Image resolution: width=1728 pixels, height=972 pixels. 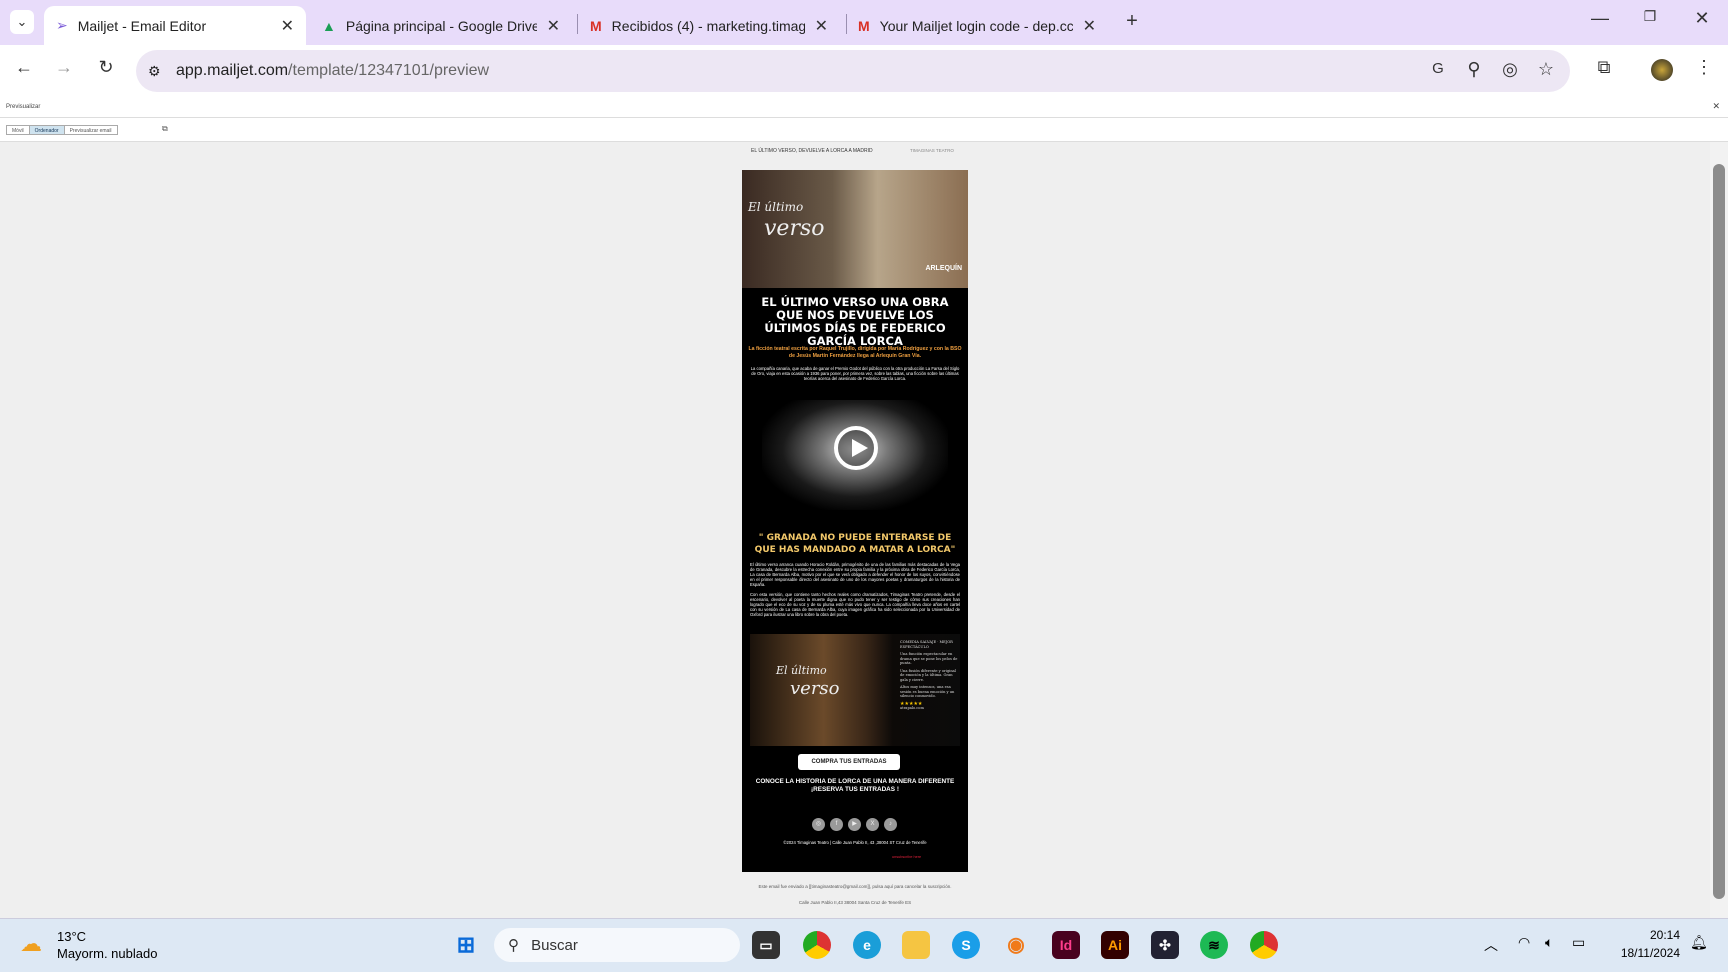 What do you see at coordinates (1604, 67) in the screenshot?
I see `extensions-icon: ⧉` at bounding box center [1604, 67].